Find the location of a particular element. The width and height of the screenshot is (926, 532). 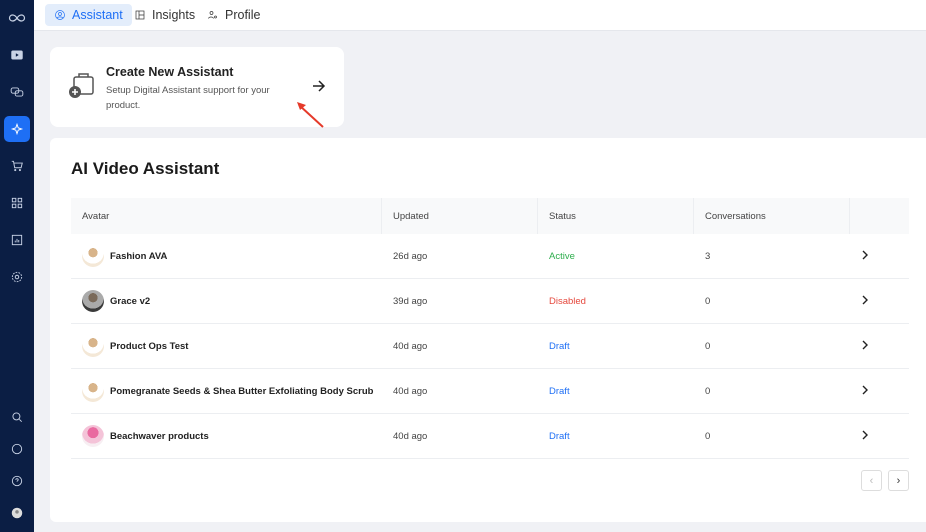

grid-icon is located at coordinates (17, 203).